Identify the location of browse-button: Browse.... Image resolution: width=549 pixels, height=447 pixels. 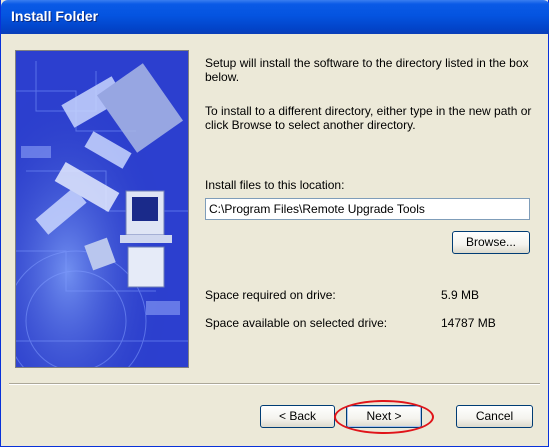
(491, 242).